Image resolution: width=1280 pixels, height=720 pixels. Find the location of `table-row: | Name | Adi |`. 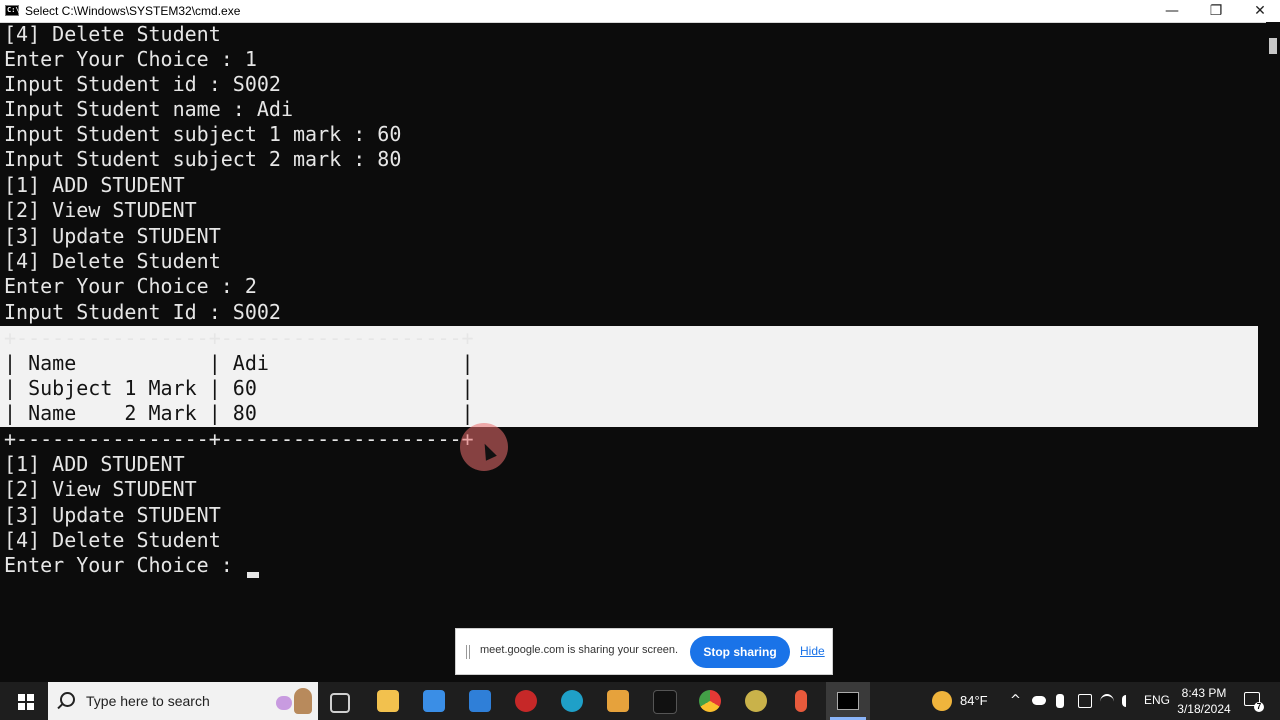

table-row: | Name | Adi | is located at coordinates (239, 363).